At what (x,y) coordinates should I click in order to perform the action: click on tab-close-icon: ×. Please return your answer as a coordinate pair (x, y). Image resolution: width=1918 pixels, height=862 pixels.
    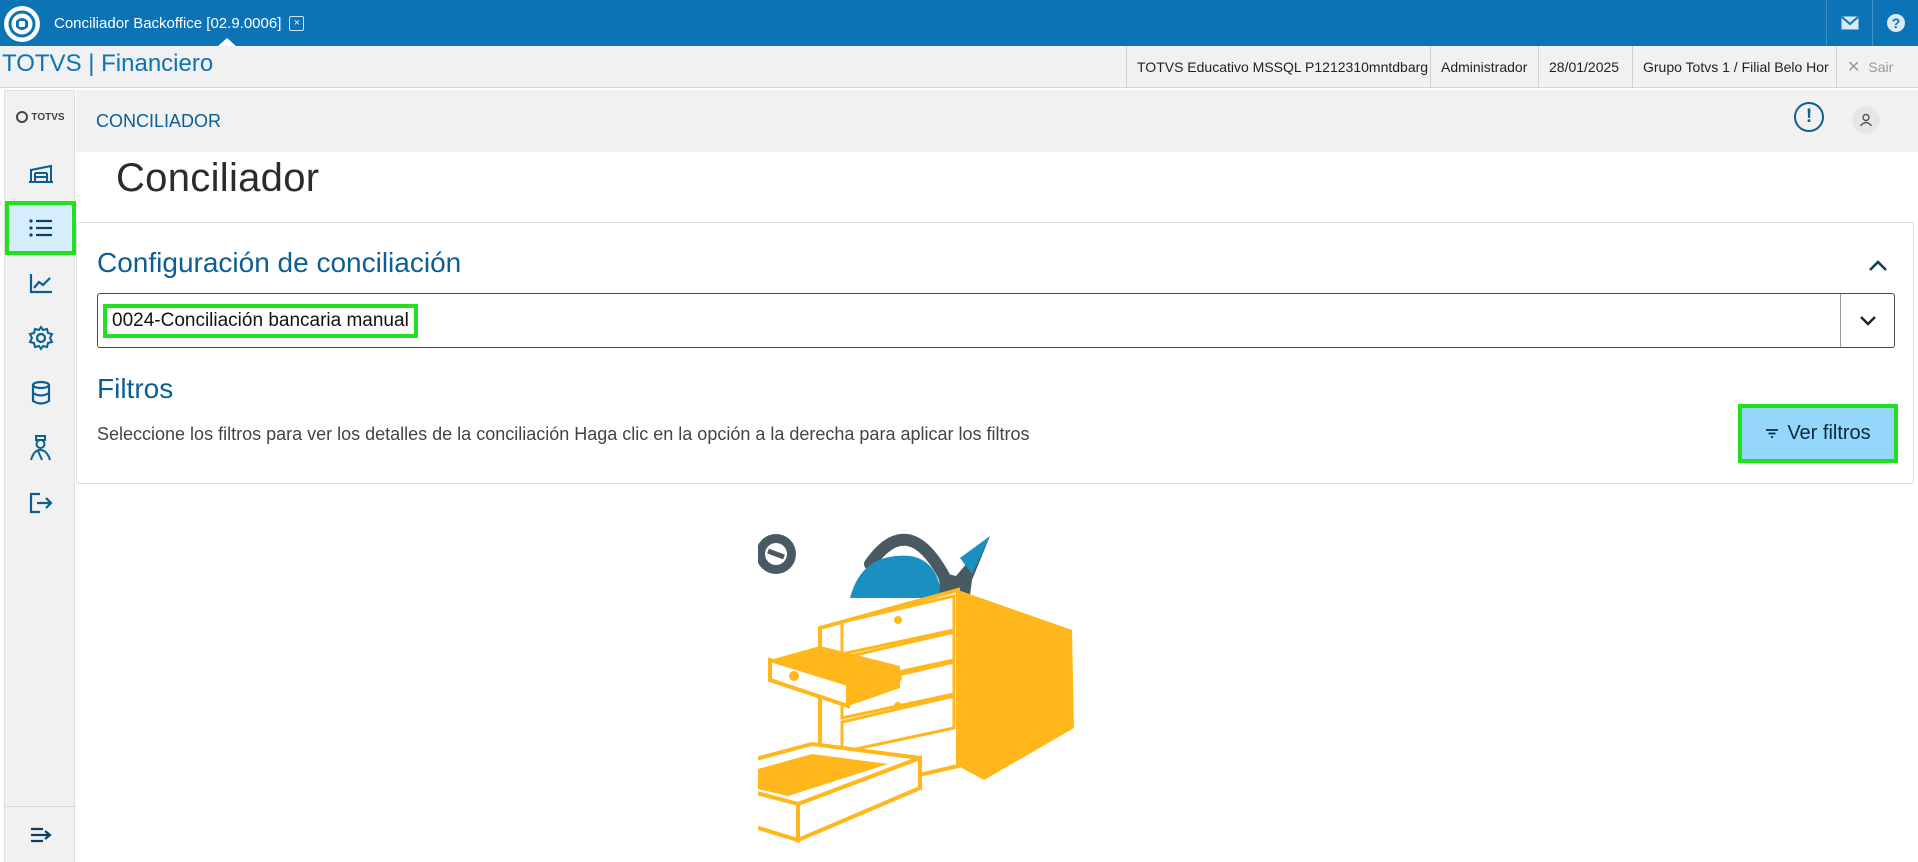
    Looking at the image, I should click on (297, 23).